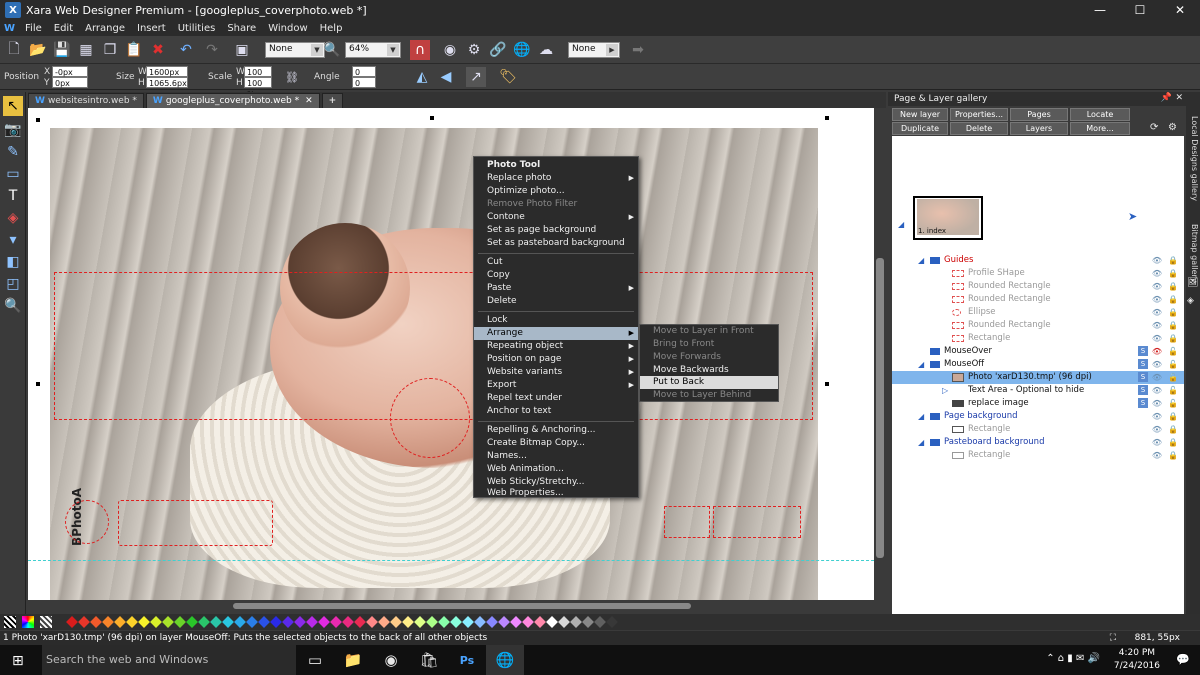 The width and height of the screenshot is (1200, 675). Describe the element at coordinates (1038, 312) in the screenshot. I see `object-row: Ellipse 👁 🔒` at that location.